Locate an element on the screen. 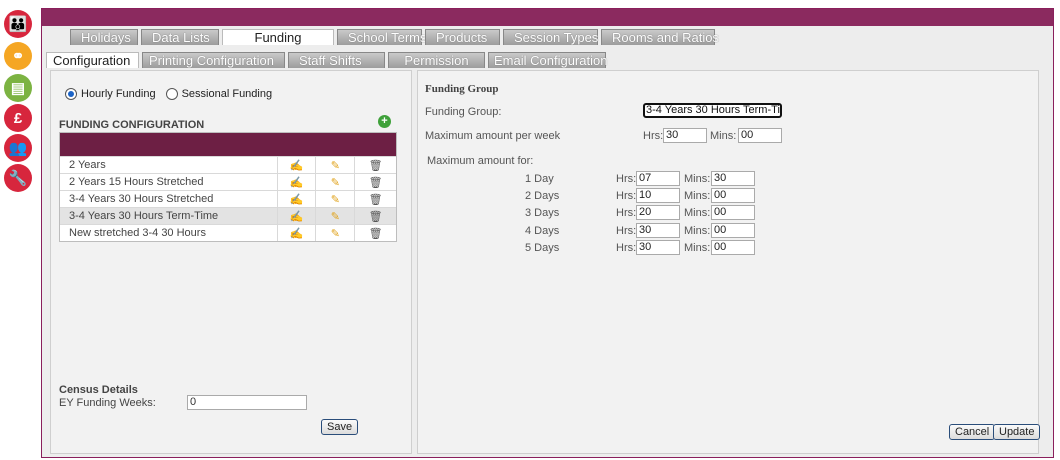 The image size is (1060, 460). tab-rooms-and-ratios: Rooms and Ratios is located at coordinates (660, 37).